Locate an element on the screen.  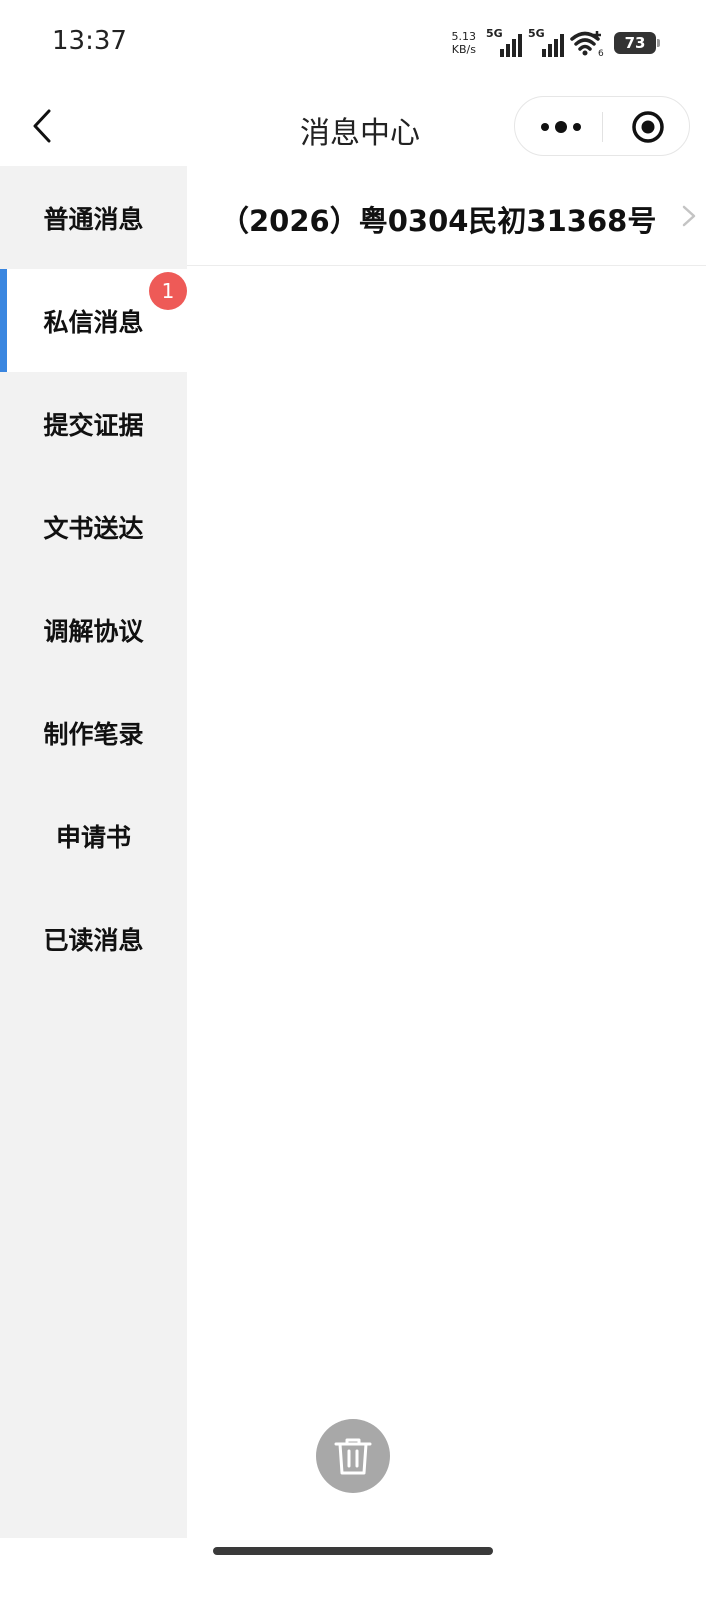
close-miniprogram-button is located at coordinates (648, 127).